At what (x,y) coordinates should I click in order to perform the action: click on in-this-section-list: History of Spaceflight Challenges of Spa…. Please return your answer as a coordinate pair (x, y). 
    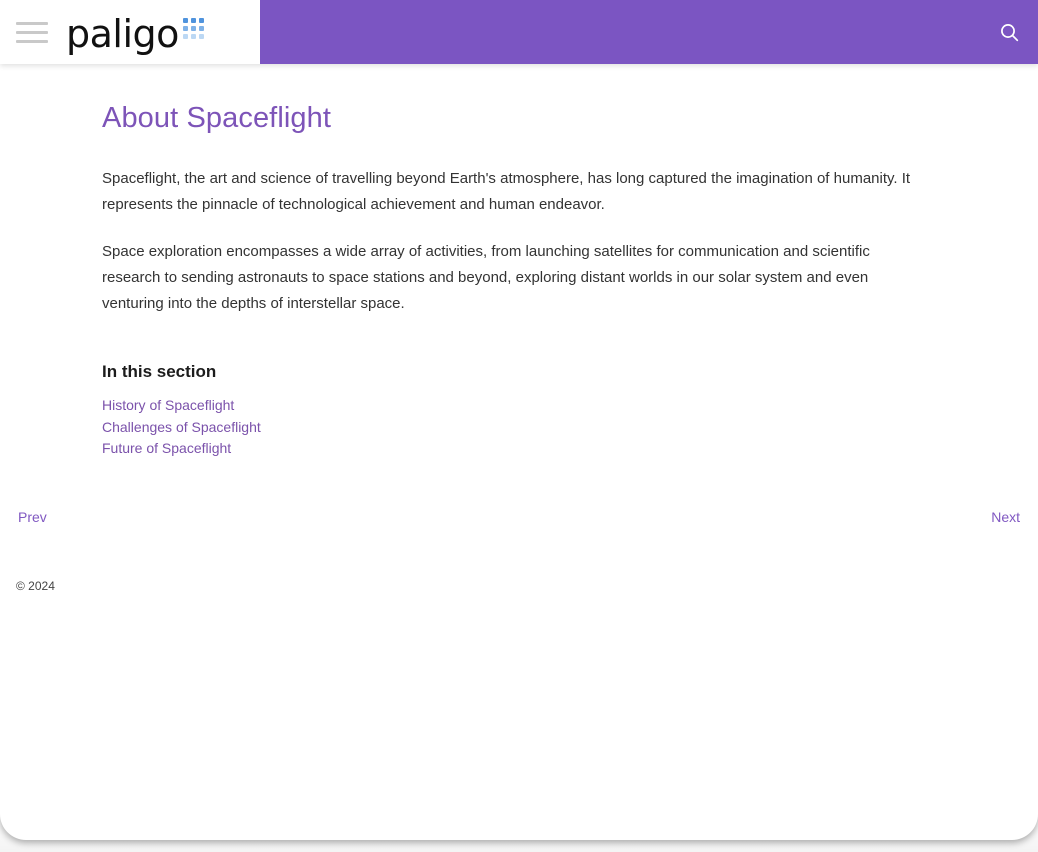
    Looking at the image, I should click on (519, 427).